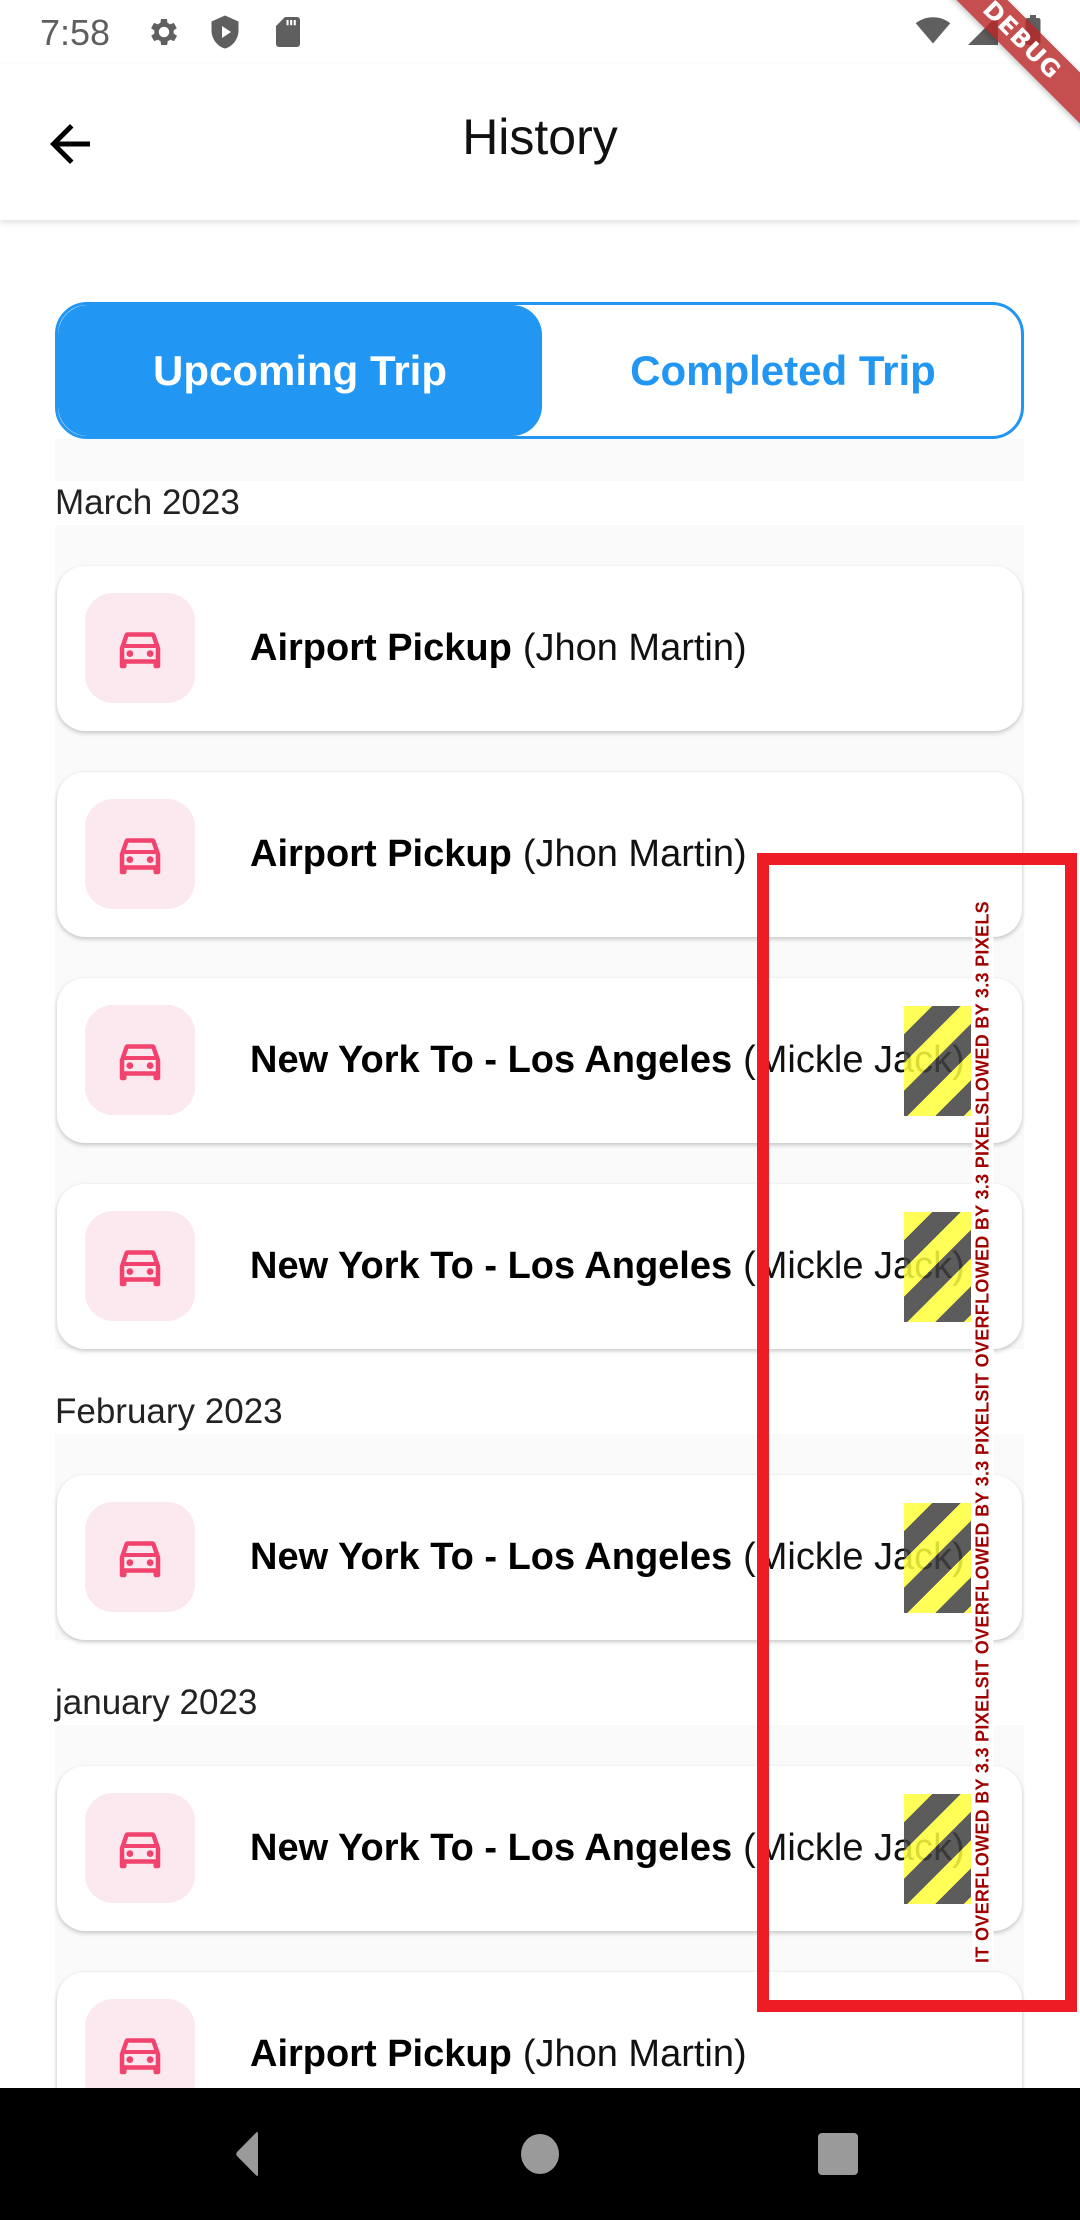 This screenshot has height=2220, width=1080. Describe the element at coordinates (539, 503) in the screenshot. I see `section-header: March 2023` at that location.